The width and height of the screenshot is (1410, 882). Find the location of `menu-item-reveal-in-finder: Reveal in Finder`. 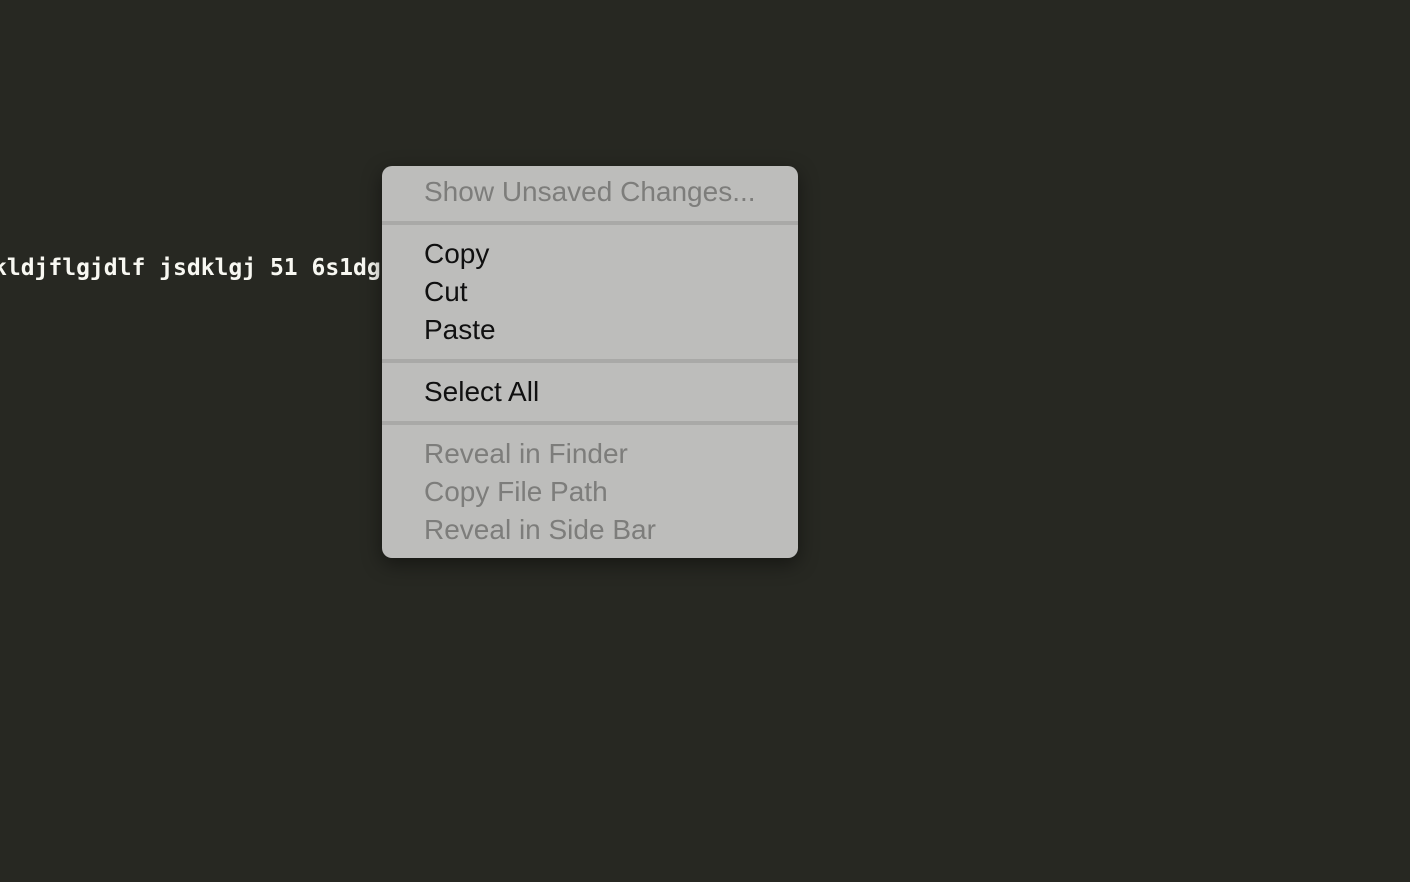

menu-item-reveal-in-finder: Reveal in Finder is located at coordinates (526, 453).